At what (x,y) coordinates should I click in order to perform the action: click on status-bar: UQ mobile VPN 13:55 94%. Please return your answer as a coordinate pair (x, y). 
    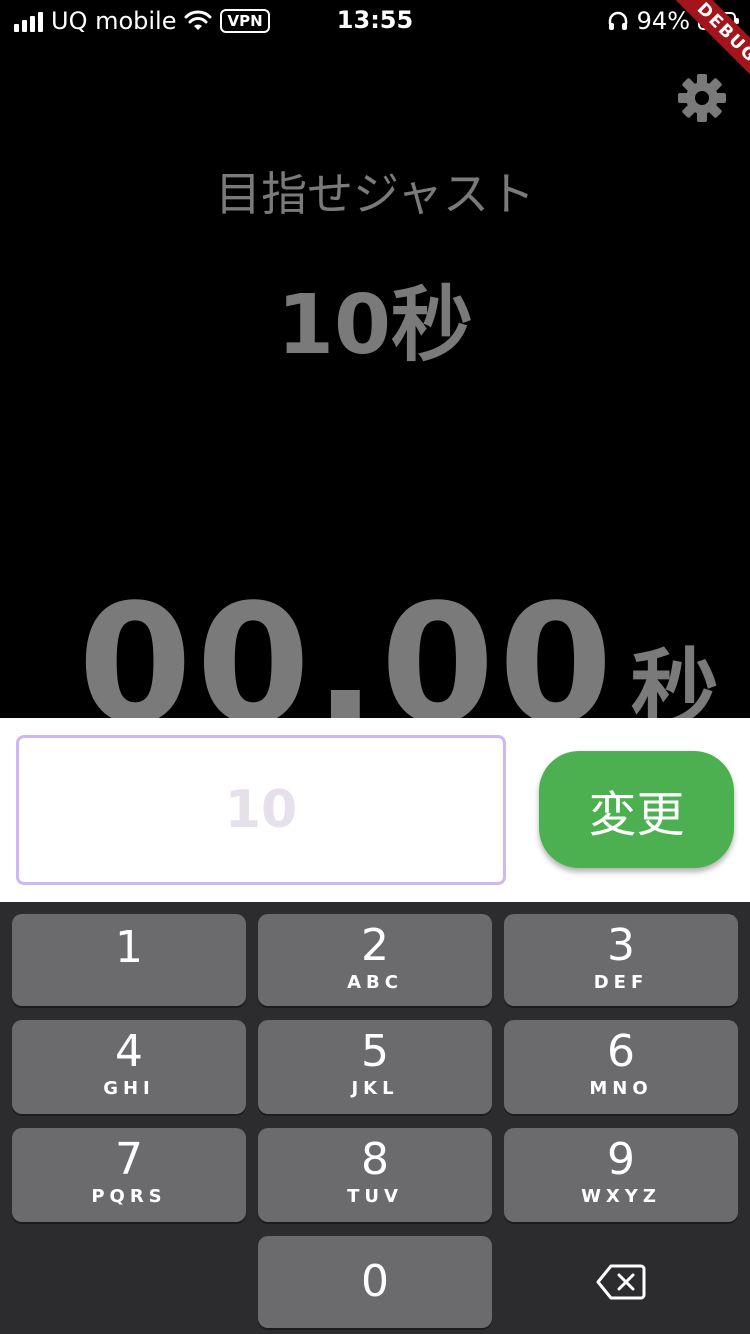
    Looking at the image, I should click on (375, 20).